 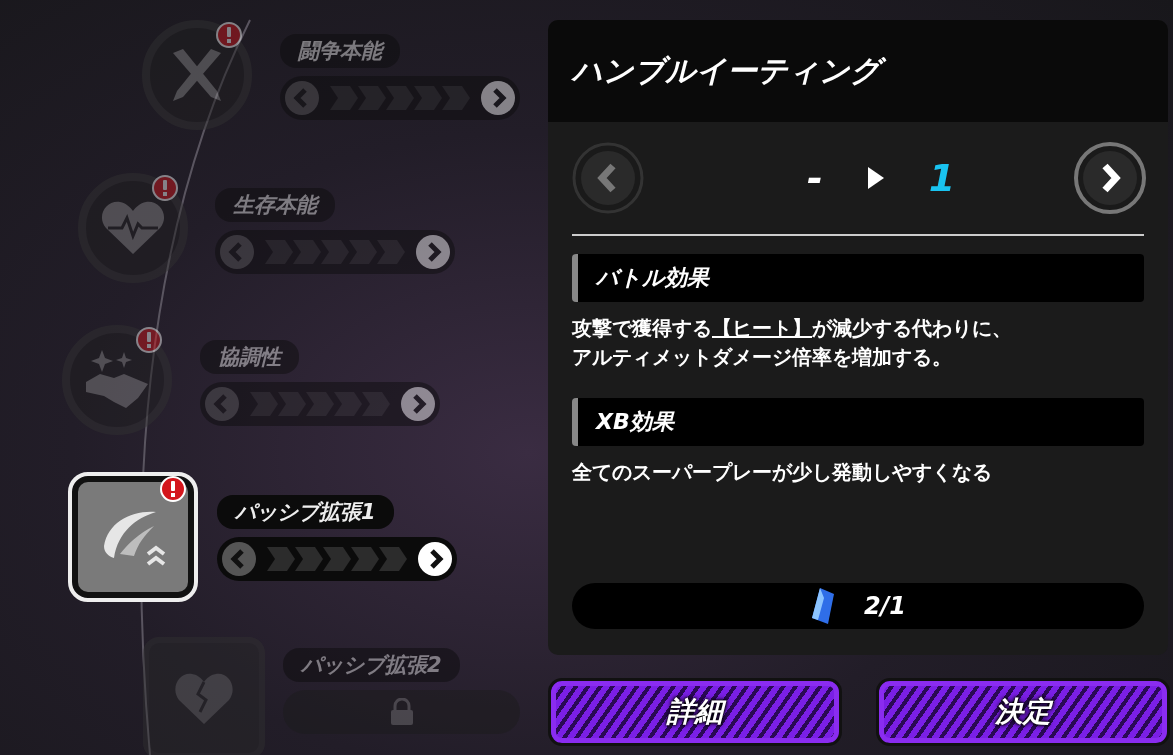 I want to click on skill-title: ハンブルイーティング, so click(x=730, y=71).